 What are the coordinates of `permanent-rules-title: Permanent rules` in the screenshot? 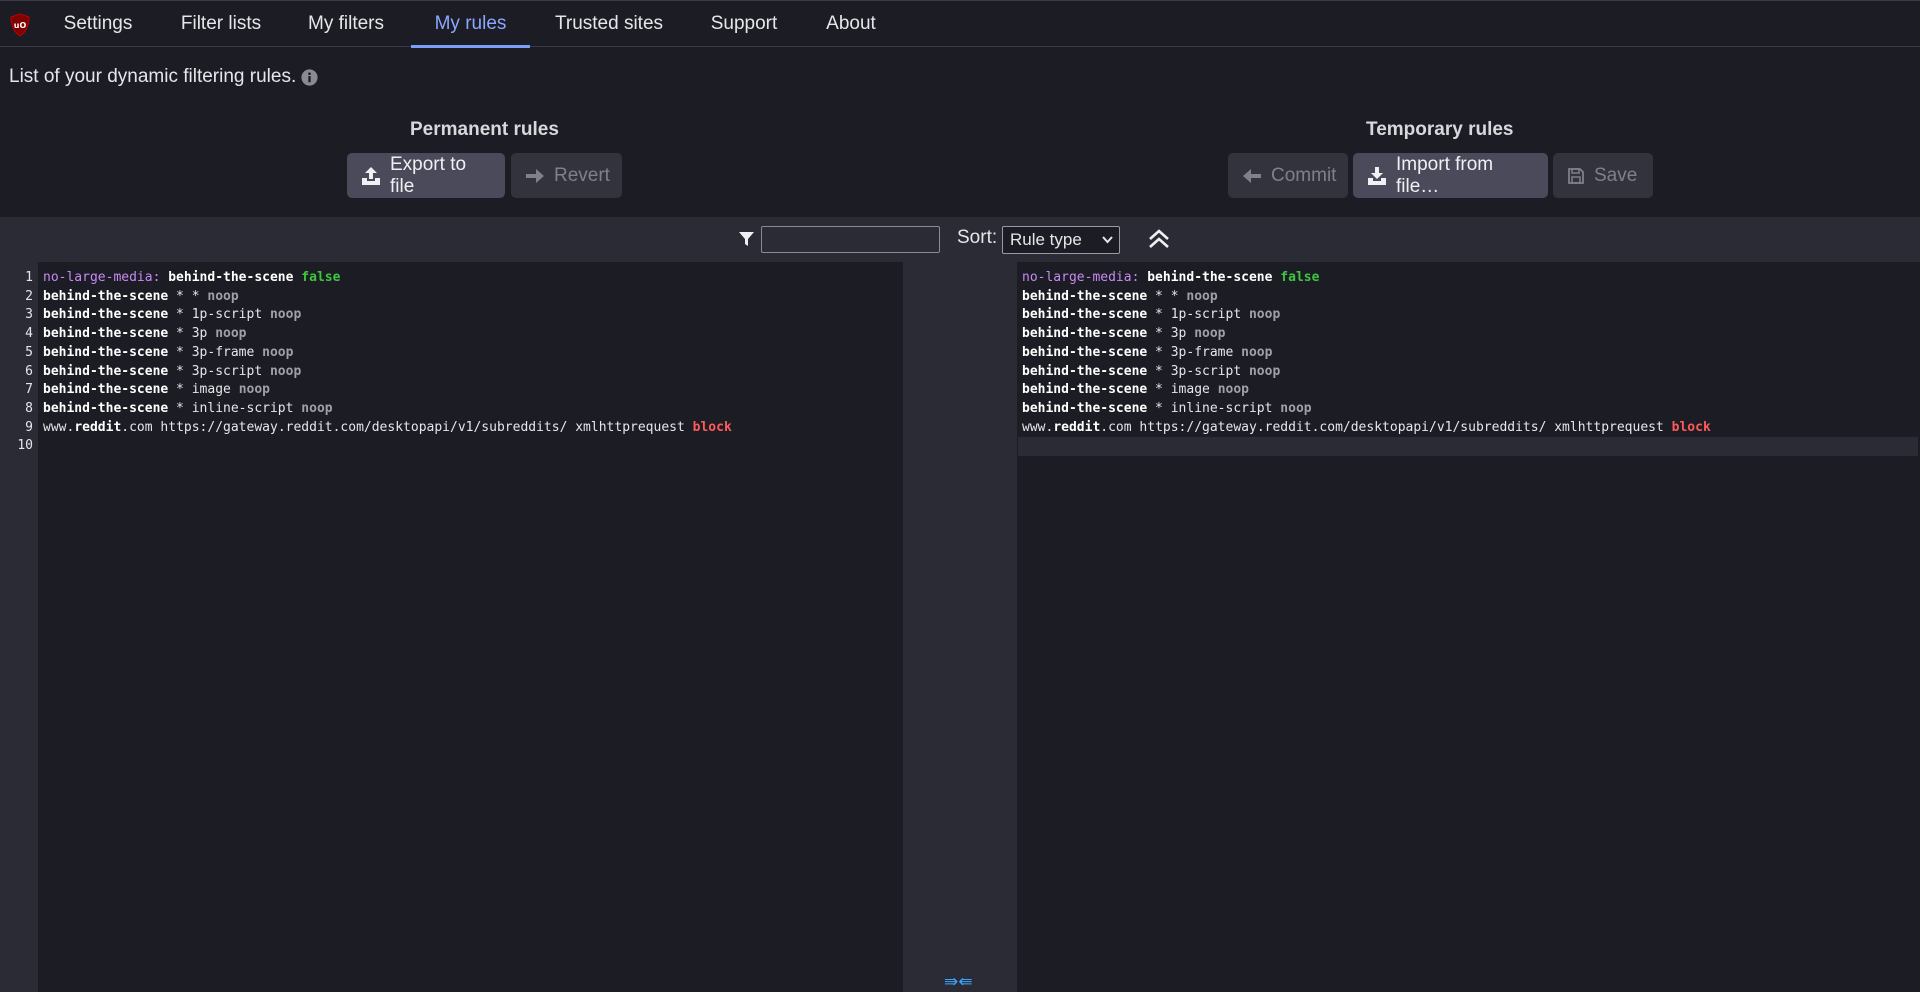 It's located at (484, 129).